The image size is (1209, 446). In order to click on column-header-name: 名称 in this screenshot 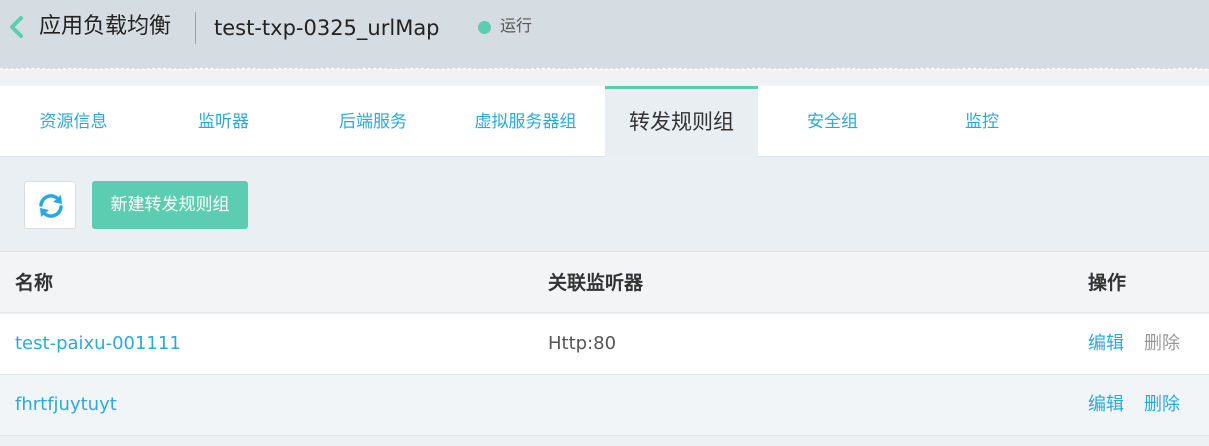, I will do `click(34, 283)`.